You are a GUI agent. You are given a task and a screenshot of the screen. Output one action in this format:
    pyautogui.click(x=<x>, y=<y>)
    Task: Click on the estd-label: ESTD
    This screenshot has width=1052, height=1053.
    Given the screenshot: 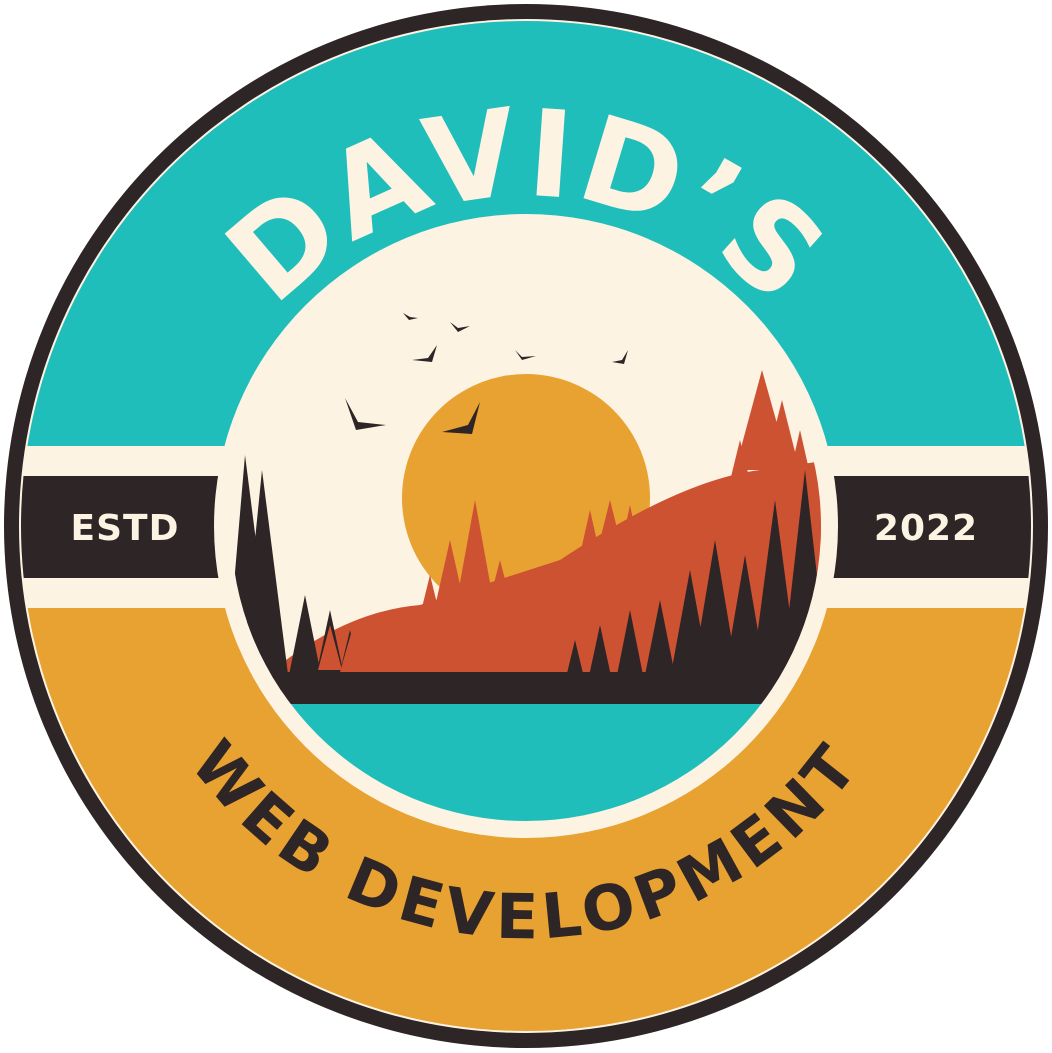 What is the action you would take?
    pyautogui.click(x=125, y=528)
    